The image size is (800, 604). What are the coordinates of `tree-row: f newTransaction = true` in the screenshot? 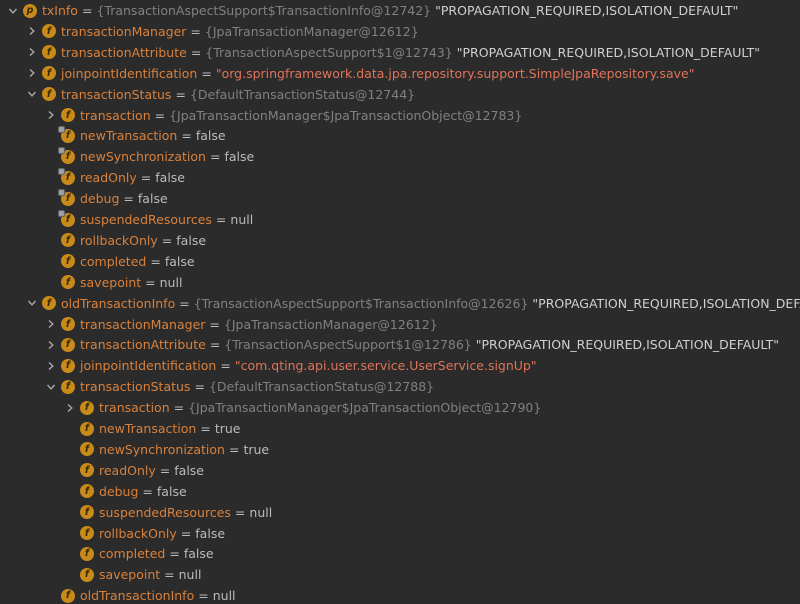 It's located at (400, 428).